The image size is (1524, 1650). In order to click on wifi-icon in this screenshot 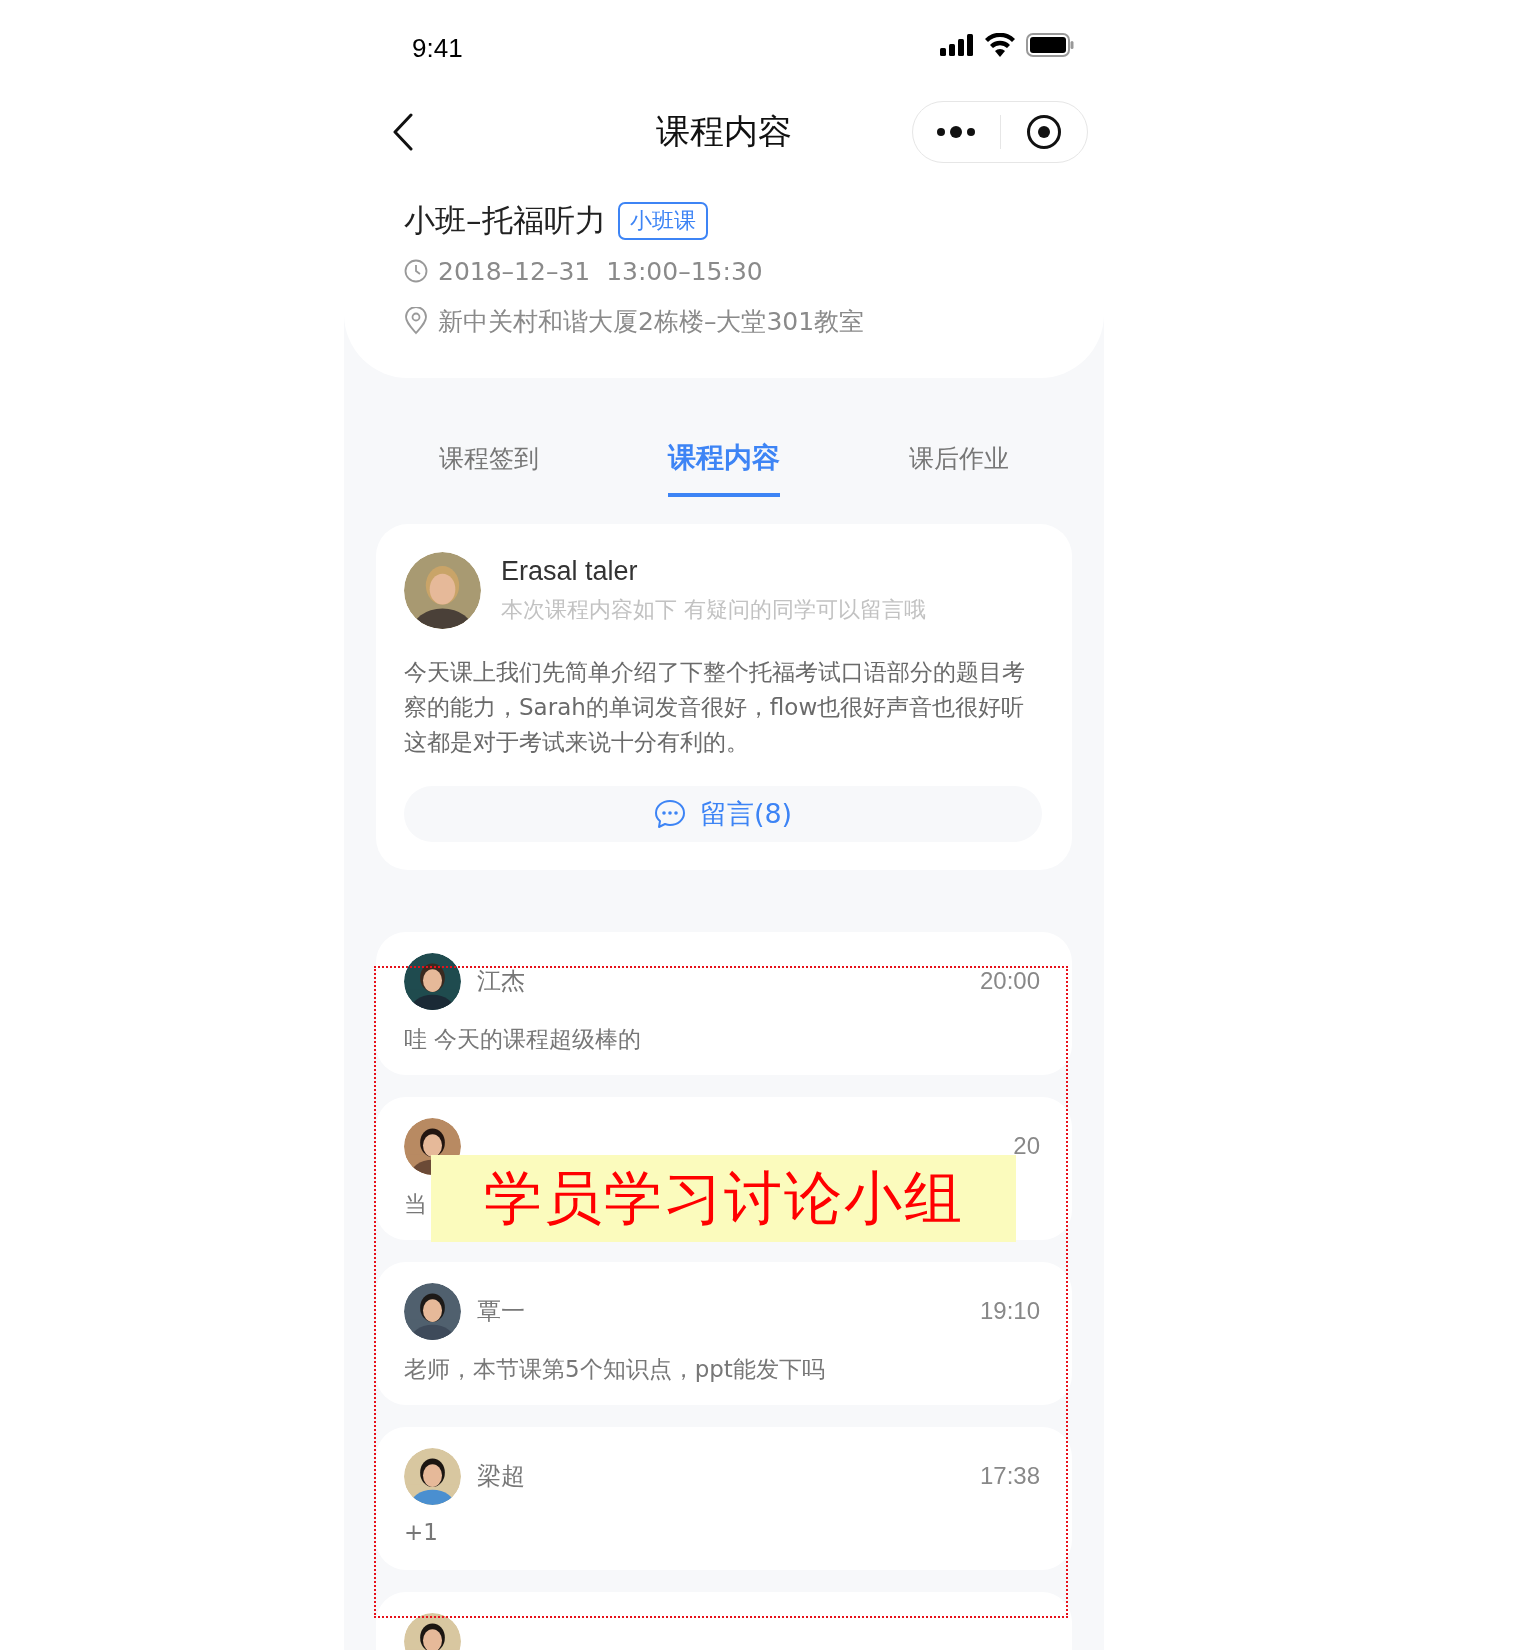, I will do `click(1000, 45)`.